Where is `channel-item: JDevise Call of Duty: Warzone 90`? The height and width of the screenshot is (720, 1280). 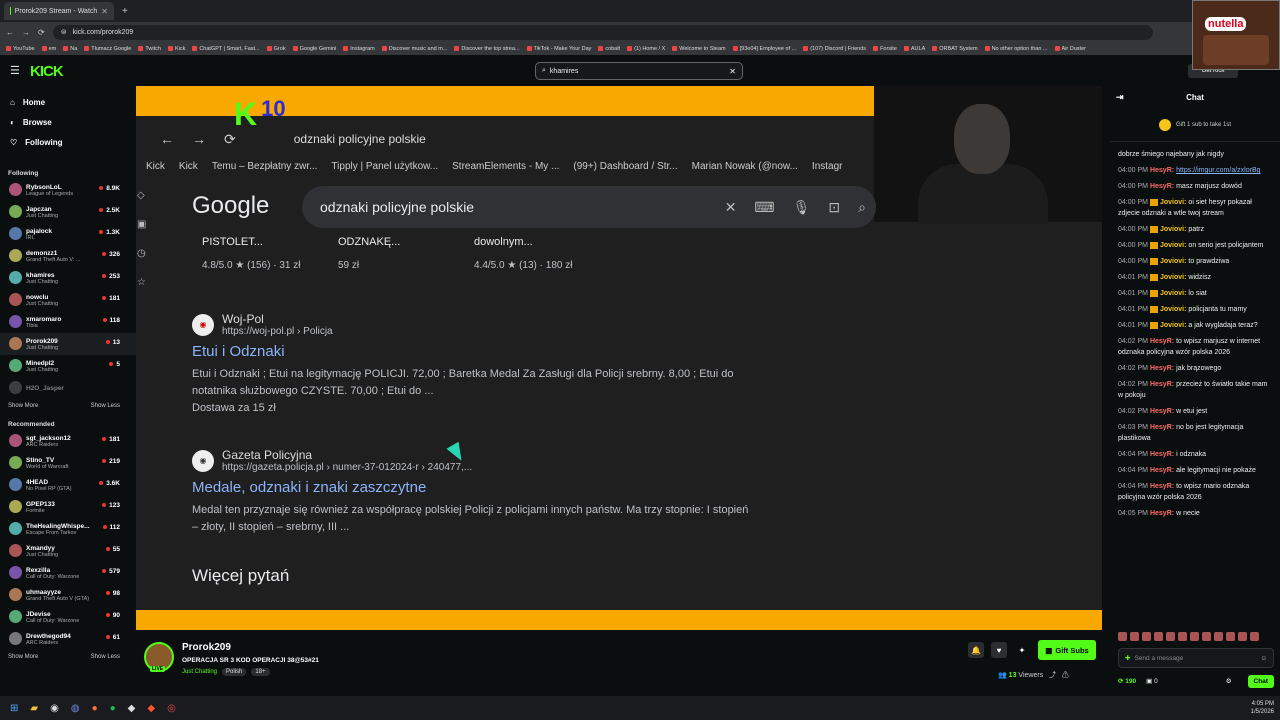 channel-item: JDevise Call of Duty: Warzone 90 is located at coordinates (68, 617).